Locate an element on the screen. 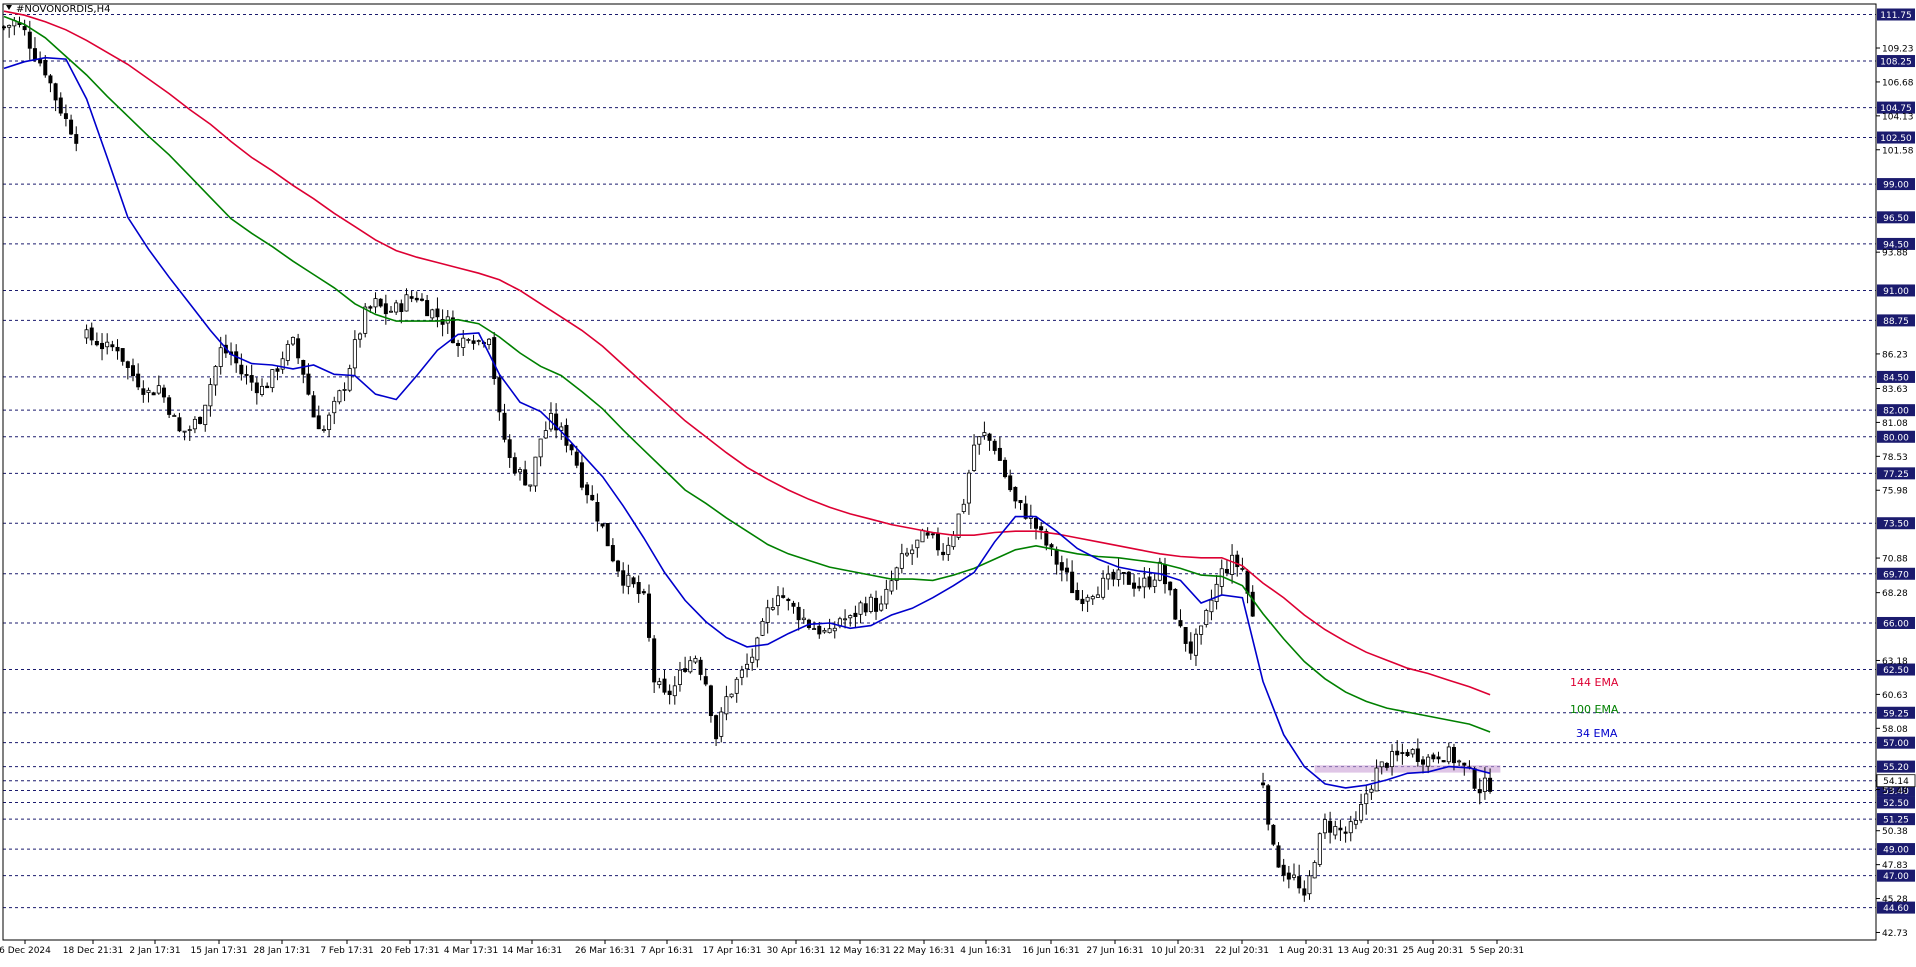  y-tick-label: 47.83 is located at coordinates (1895, 866).